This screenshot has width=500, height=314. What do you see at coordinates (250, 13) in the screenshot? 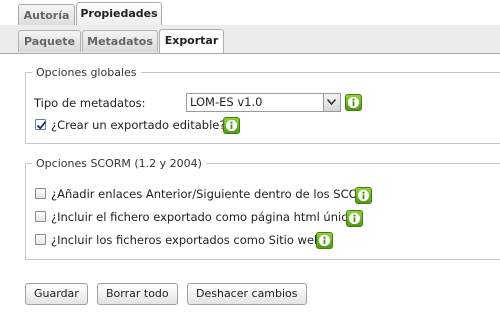
I see `main-tab-bar: Autoría Propiedades` at bounding box center [250, 13].